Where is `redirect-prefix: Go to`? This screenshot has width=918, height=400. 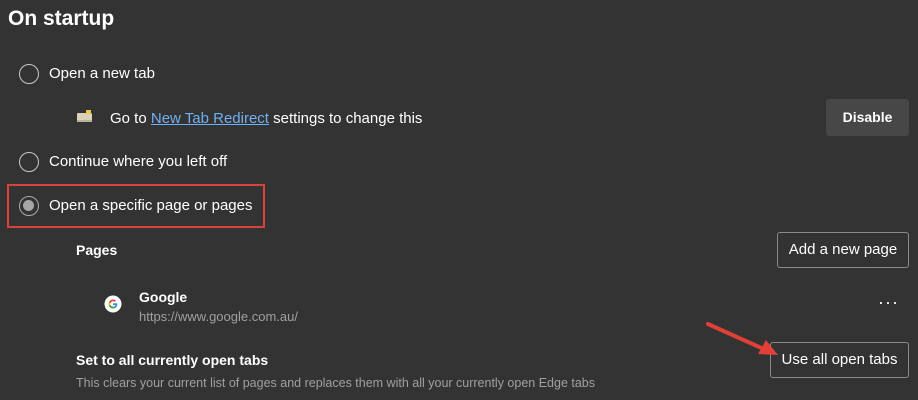 redirect-prefix: Go to is located at coordinates (128, 118).